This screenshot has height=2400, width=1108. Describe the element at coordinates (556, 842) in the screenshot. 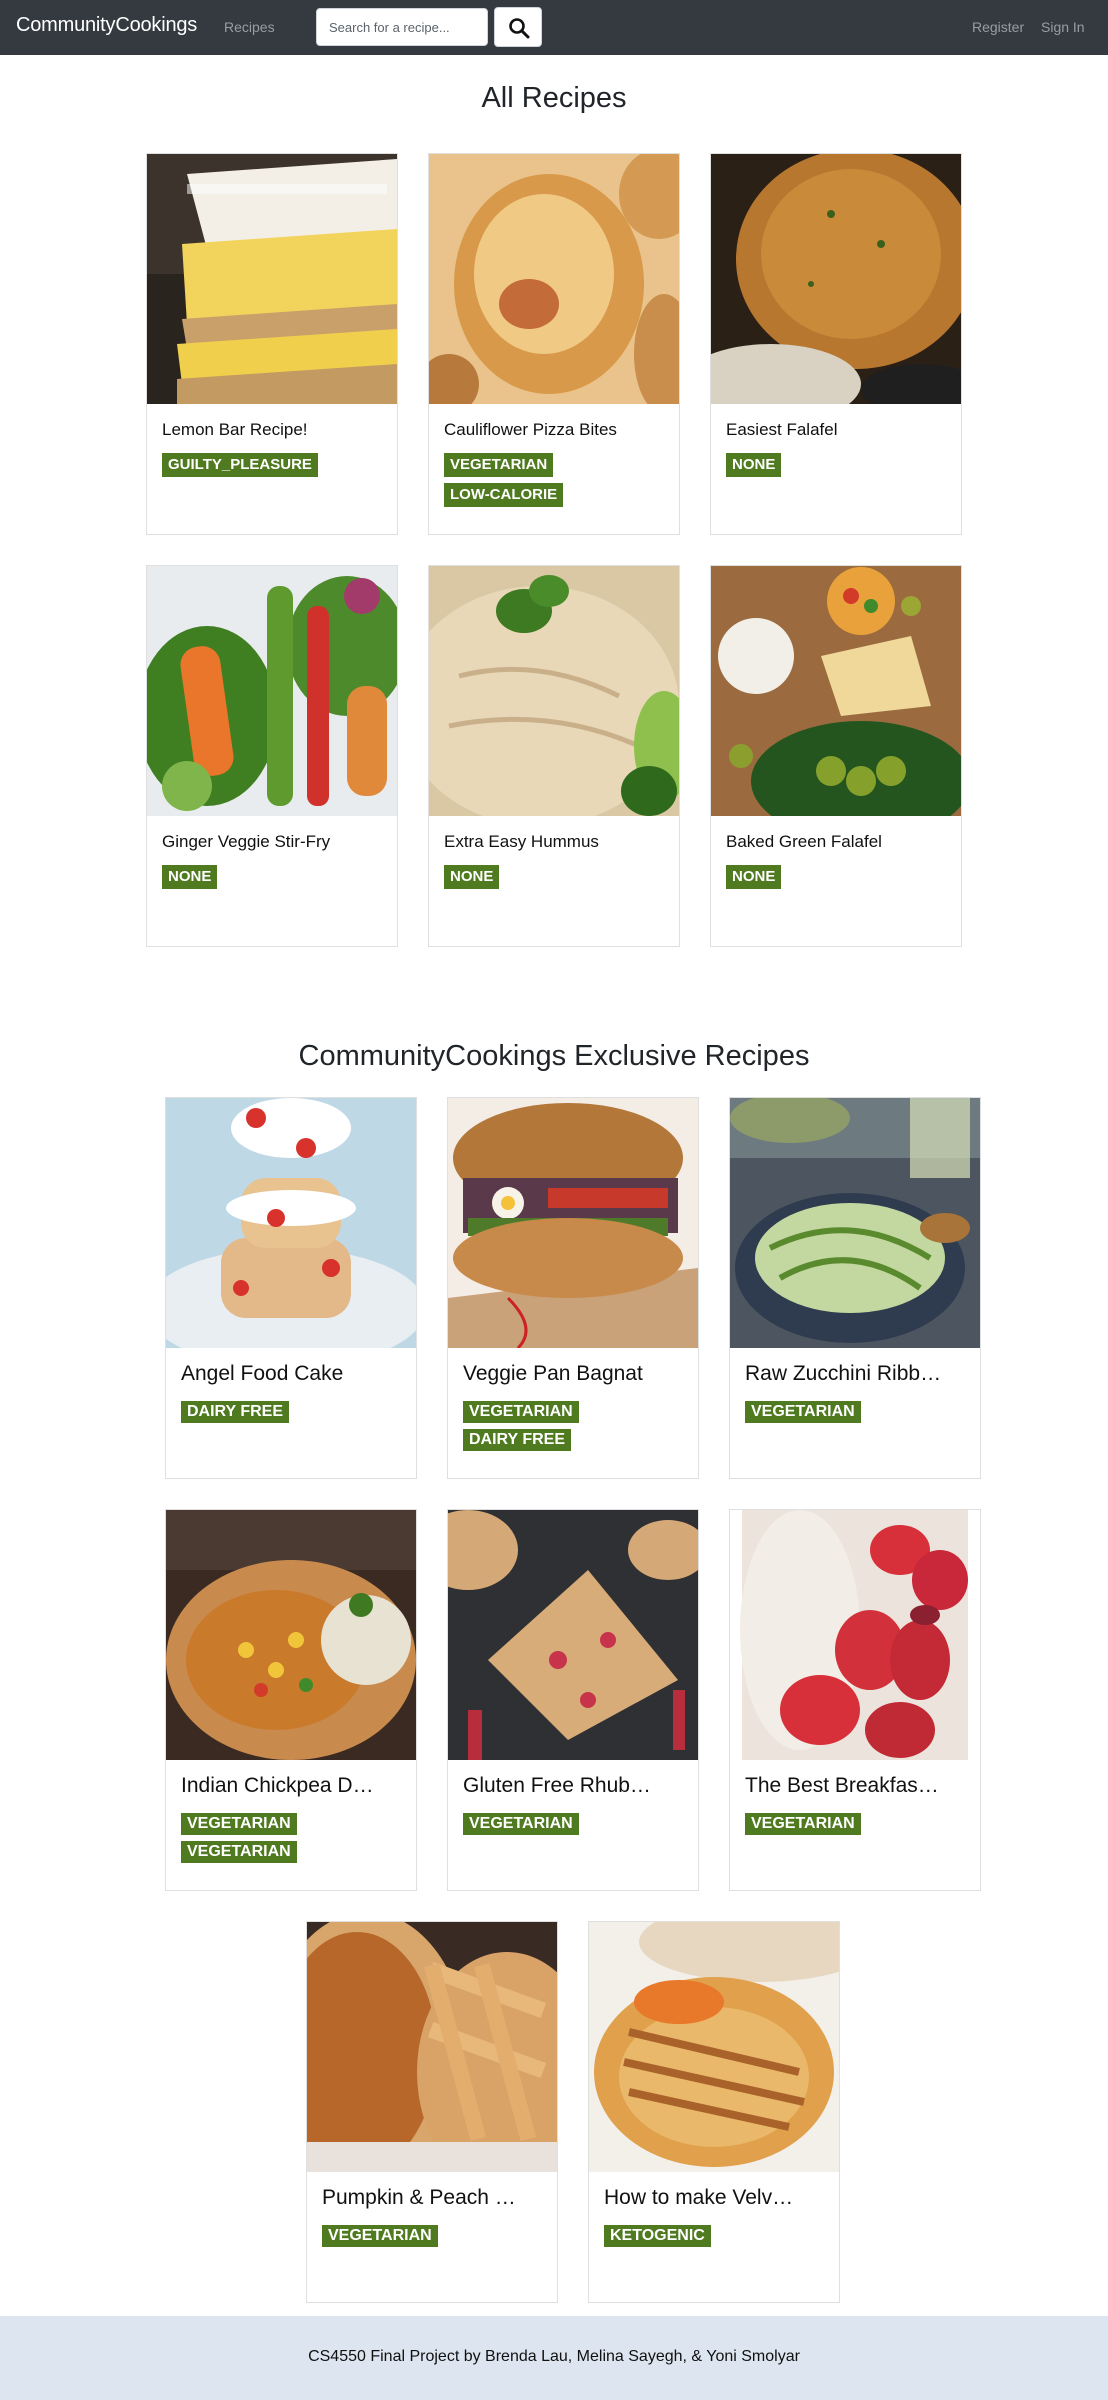

I see `recipe-title: Extra Easy Hummus` at that location.